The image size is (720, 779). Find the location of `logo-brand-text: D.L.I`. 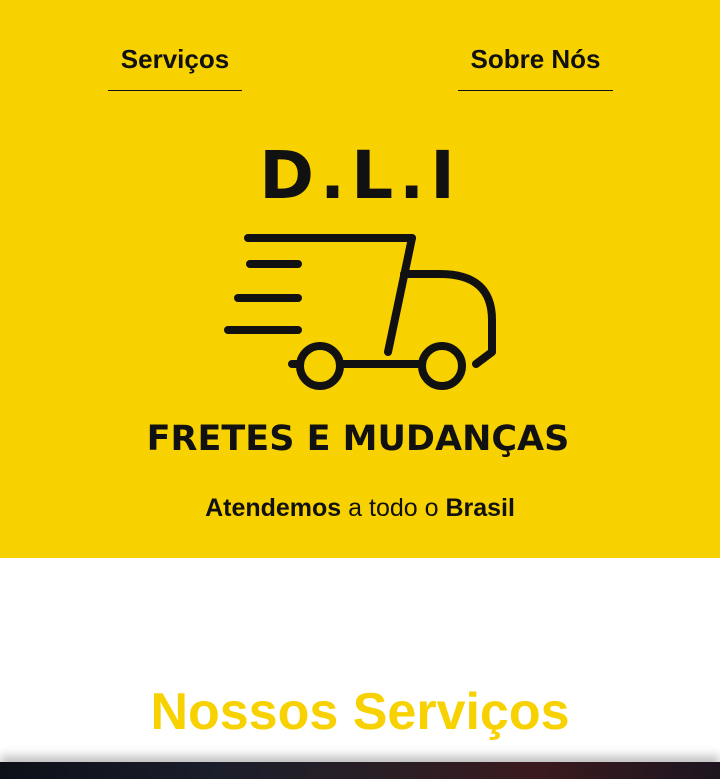

logo-brand-text: D.L.I is located at coordinates (360, 177).